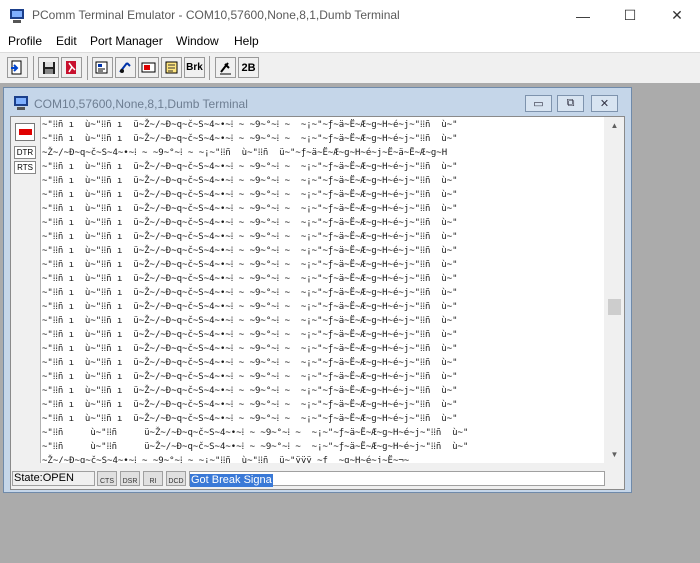  I want to click on exit-button, so click(71, 67).